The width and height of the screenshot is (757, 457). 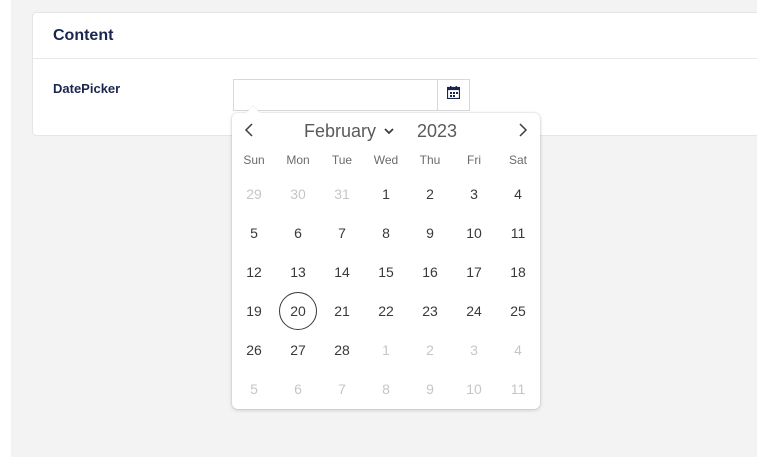 I want to click on day-cell: 25, so click(x=518, y=311).